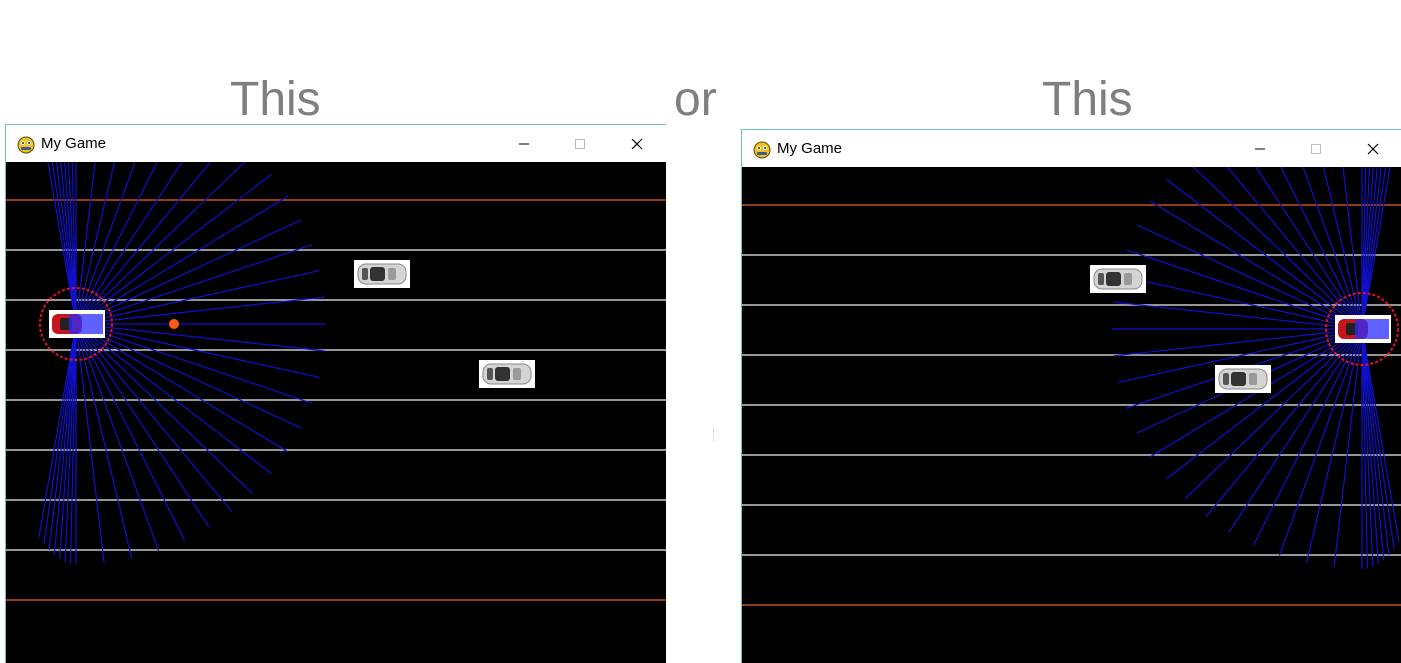 The width and height of the screenshot is (1401, 663). What do you see at coordinates (1087, 99) in the screenshot?
I see `caption-this-right: This` at bounding box center [1087, 99].